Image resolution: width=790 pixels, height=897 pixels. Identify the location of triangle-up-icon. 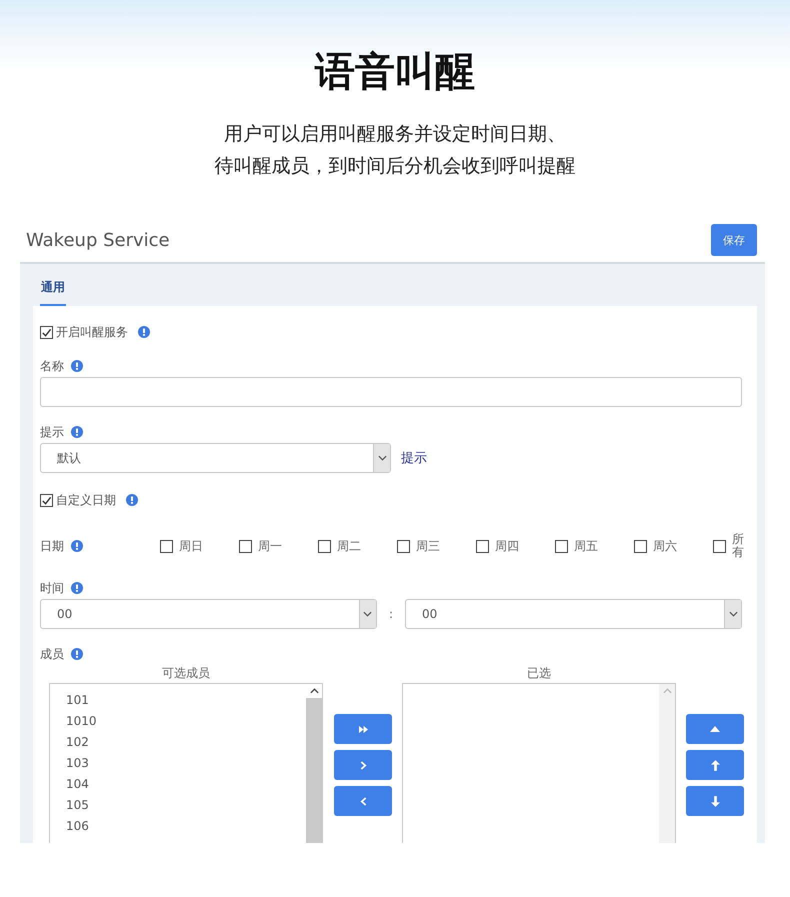
(715, 729).